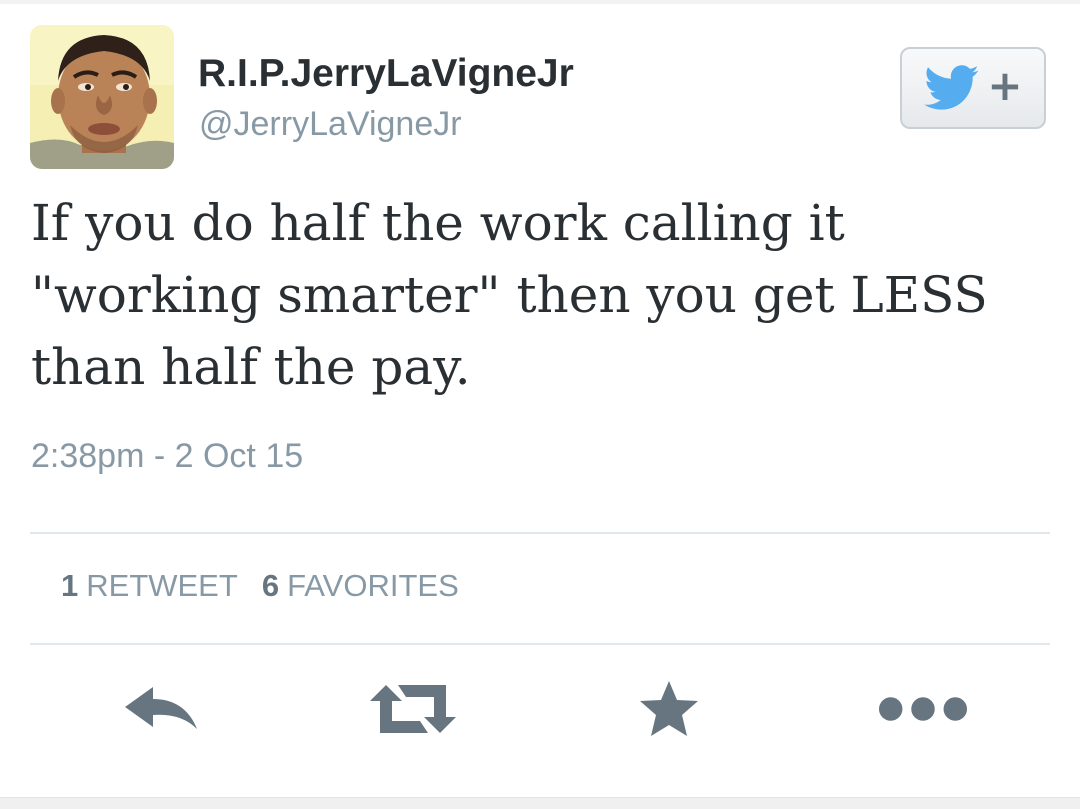 The width and height of the screenshot is (1080, 809). I want to click on retweet-count: 1, so click(70, 585).